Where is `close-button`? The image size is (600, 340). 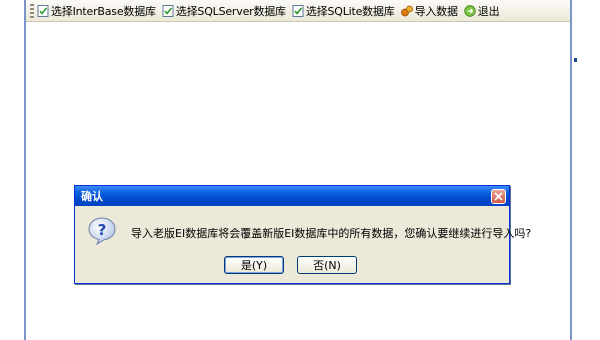
close-button is located at coordinates (498, 196).